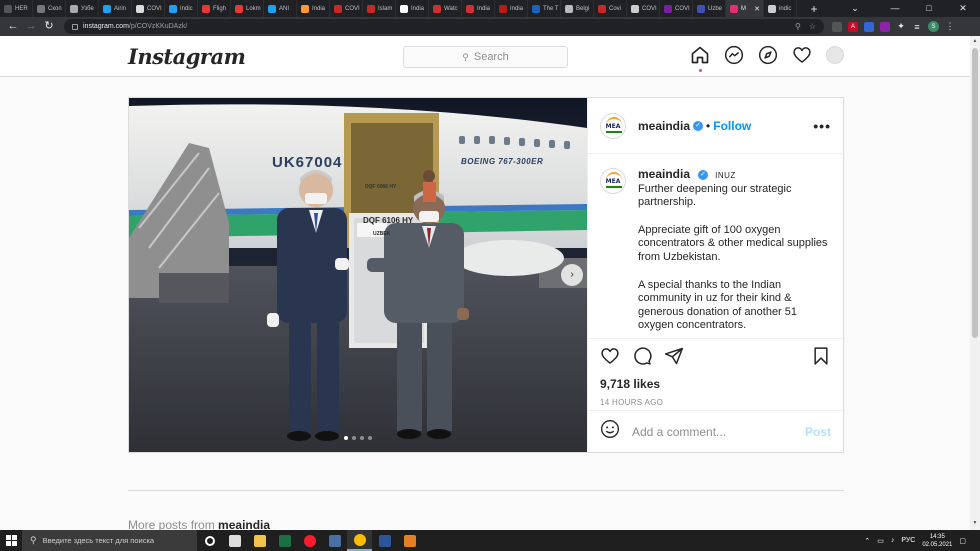 This screenshot has height=551, width=980. I want to click on back-icon: ←, so click(13, 26).